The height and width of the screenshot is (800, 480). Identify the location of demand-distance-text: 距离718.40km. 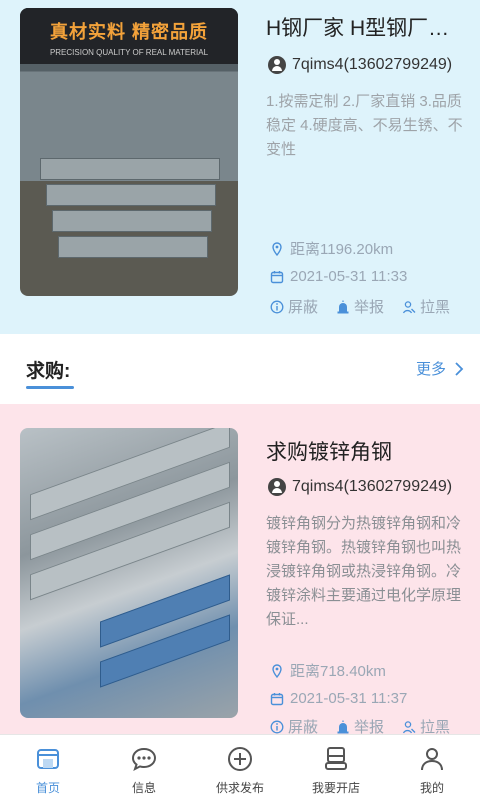
(338, 671).